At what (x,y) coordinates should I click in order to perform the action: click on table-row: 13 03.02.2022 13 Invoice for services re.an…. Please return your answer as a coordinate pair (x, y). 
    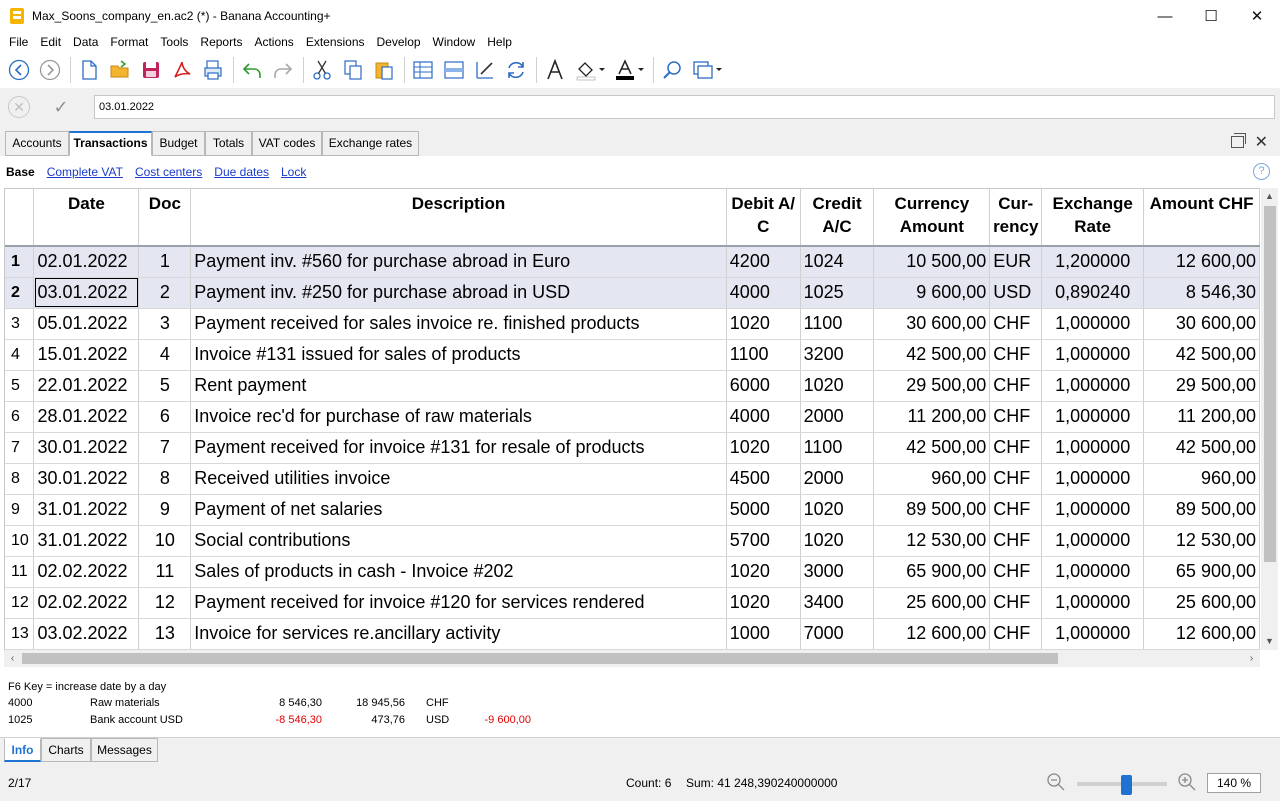
    Looking at the image, I should click on (632, 634).